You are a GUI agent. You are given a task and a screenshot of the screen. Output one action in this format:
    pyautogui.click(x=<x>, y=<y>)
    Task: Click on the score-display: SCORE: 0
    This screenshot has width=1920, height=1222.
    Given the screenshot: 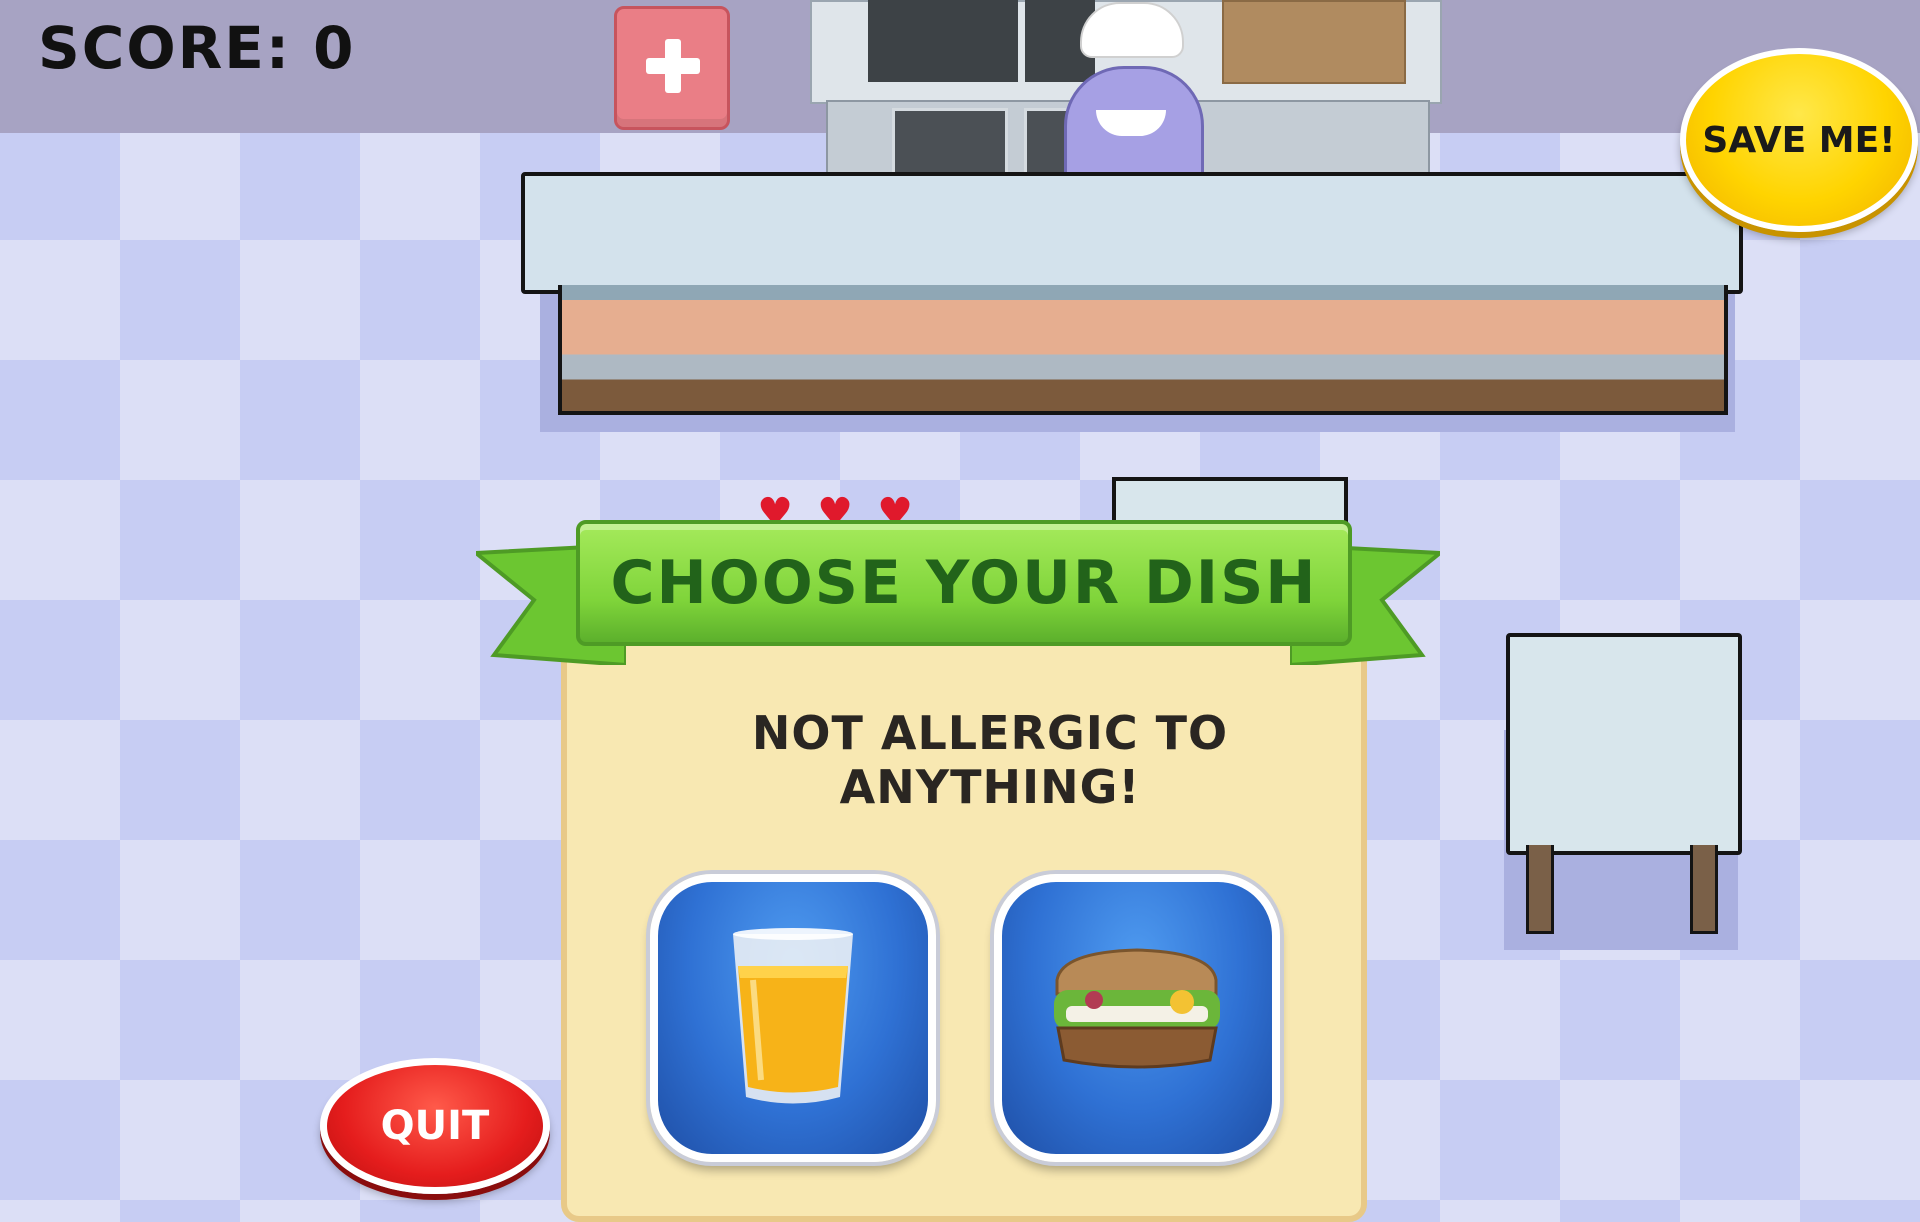 What is the action you would take?
    pyautogui.click(x=196, y=48)
    